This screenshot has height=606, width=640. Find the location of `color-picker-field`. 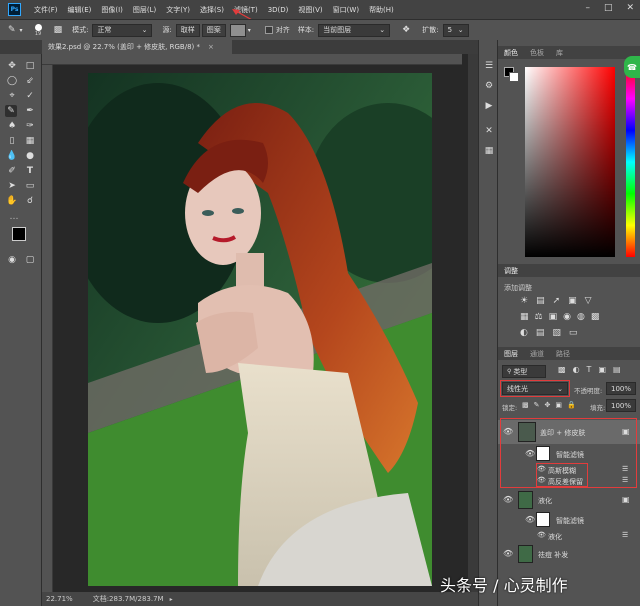

color-picker-field is located at coordinates (570, 162).